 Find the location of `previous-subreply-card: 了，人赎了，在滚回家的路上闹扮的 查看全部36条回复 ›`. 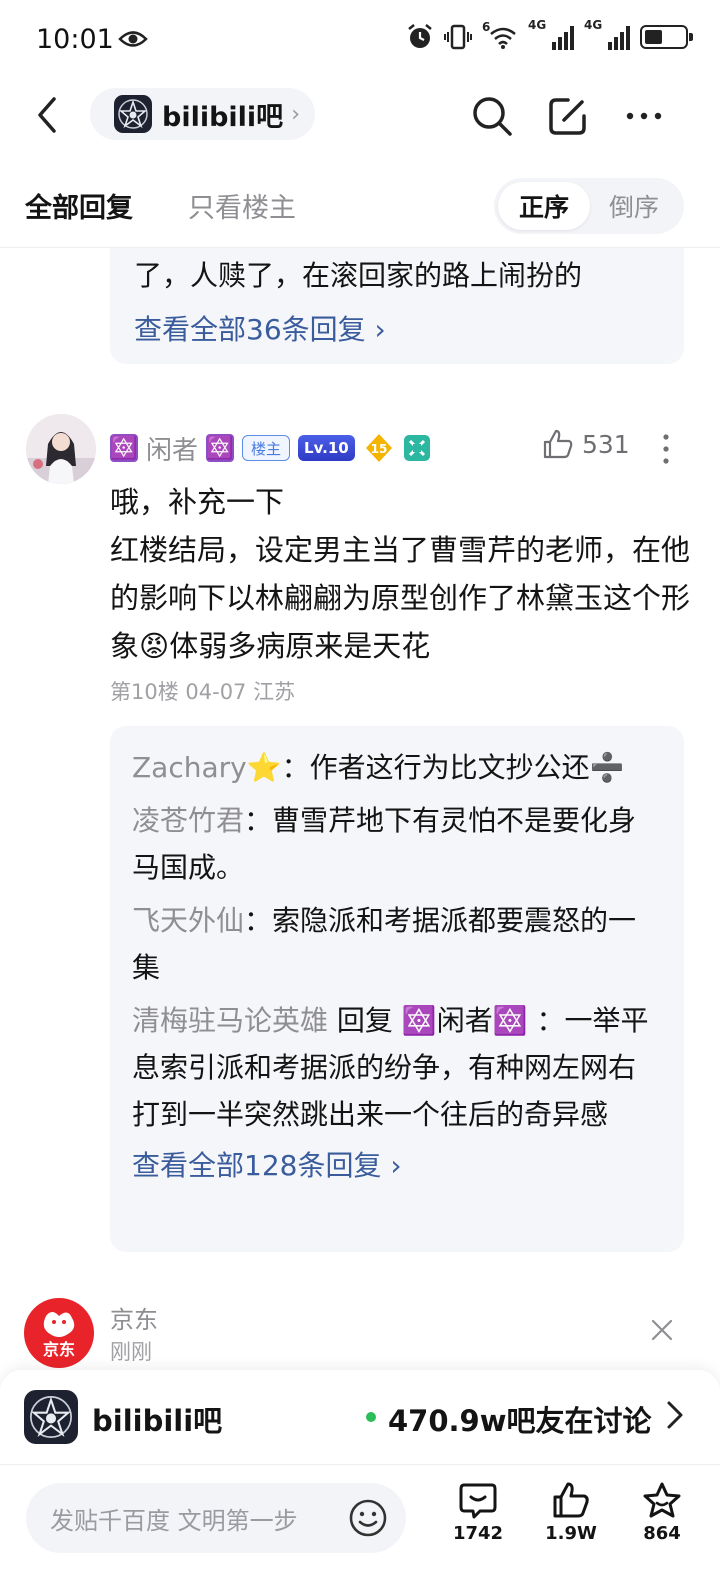

previous-subreply-card: 了，人赎了，在滚回家的路上闹扮的 查看全部36条回复 › is located at coordinates (397, 306).